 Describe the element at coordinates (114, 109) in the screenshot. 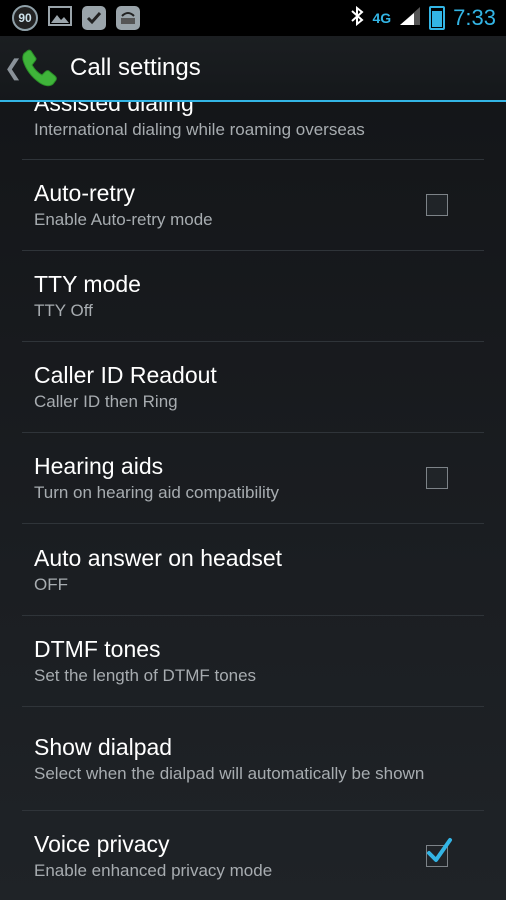

I see `setting-title: Assisted dialing` at that location.